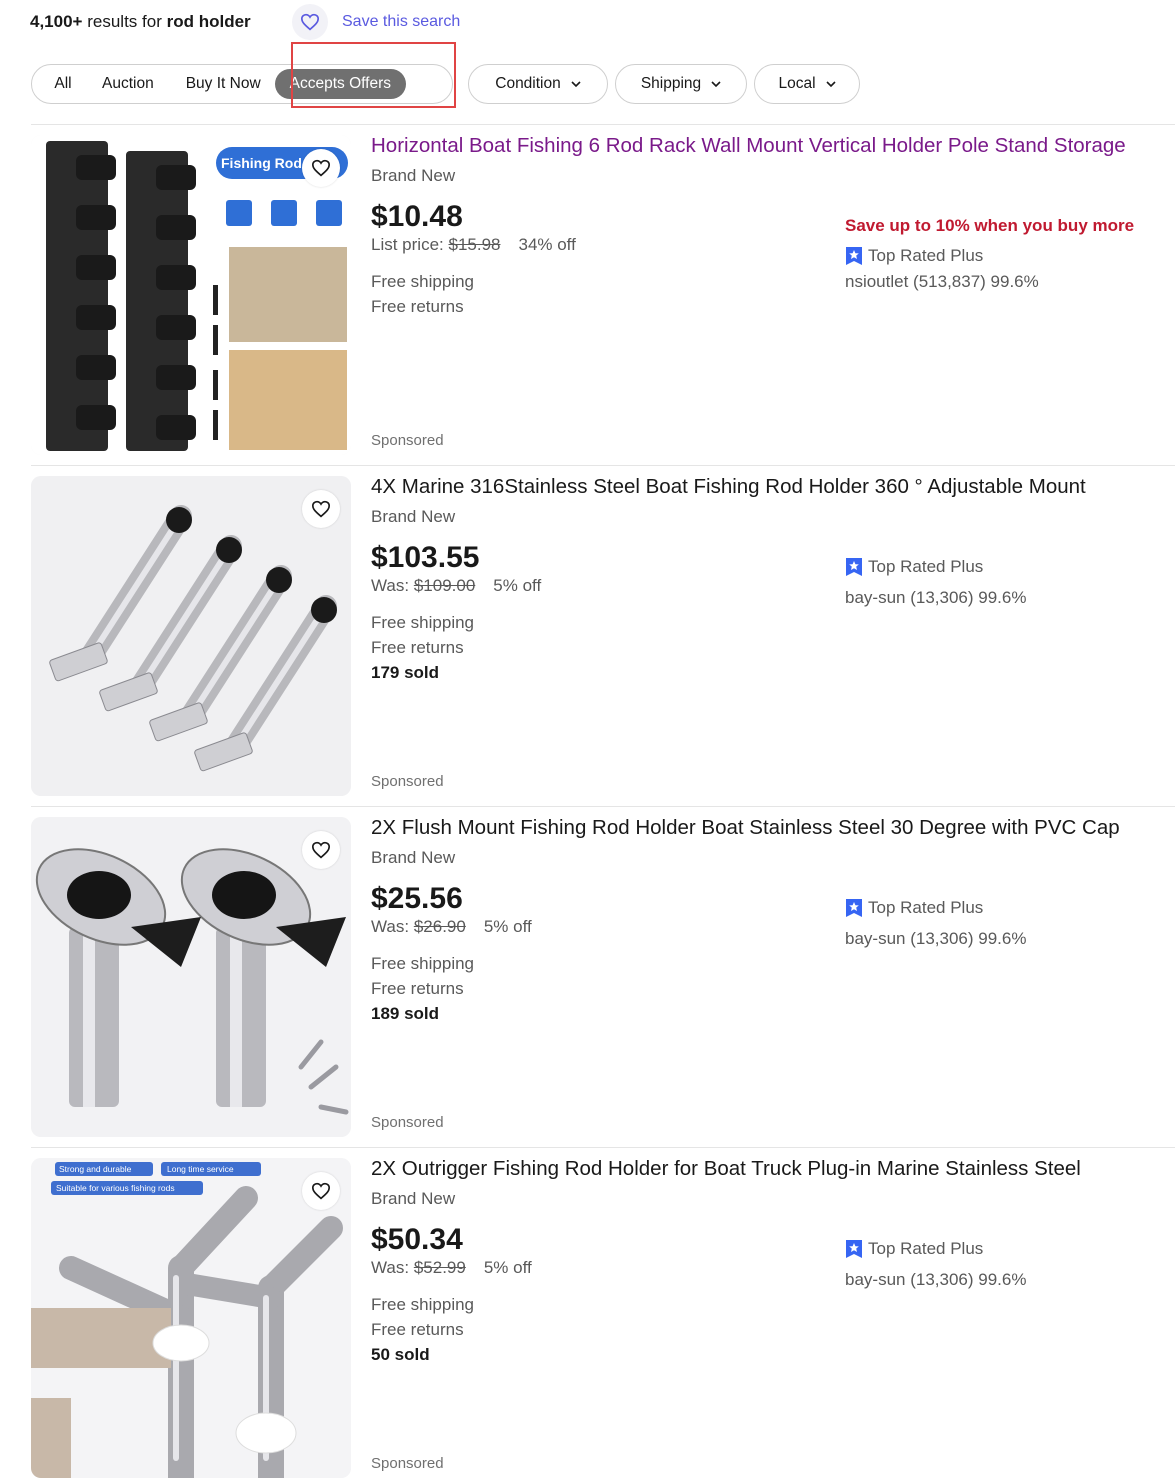  I want to click on buying-format-filter: All Auction Buy It Now Accepts Offers, so click(242, 84).